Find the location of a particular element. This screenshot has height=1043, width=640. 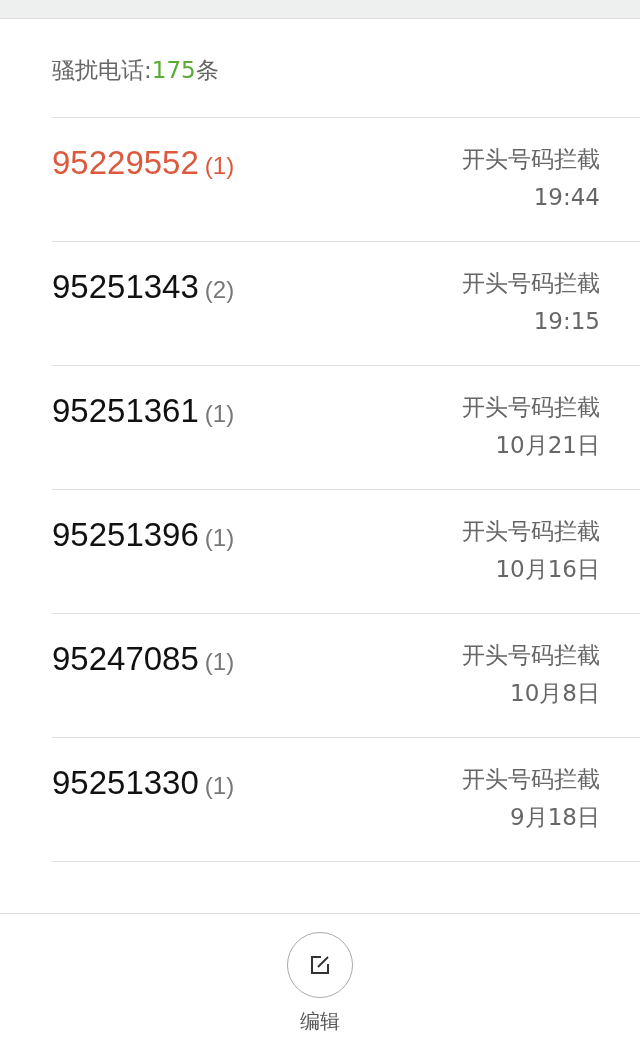

call-time: 10月21日 is located at coordinates (547, 445).